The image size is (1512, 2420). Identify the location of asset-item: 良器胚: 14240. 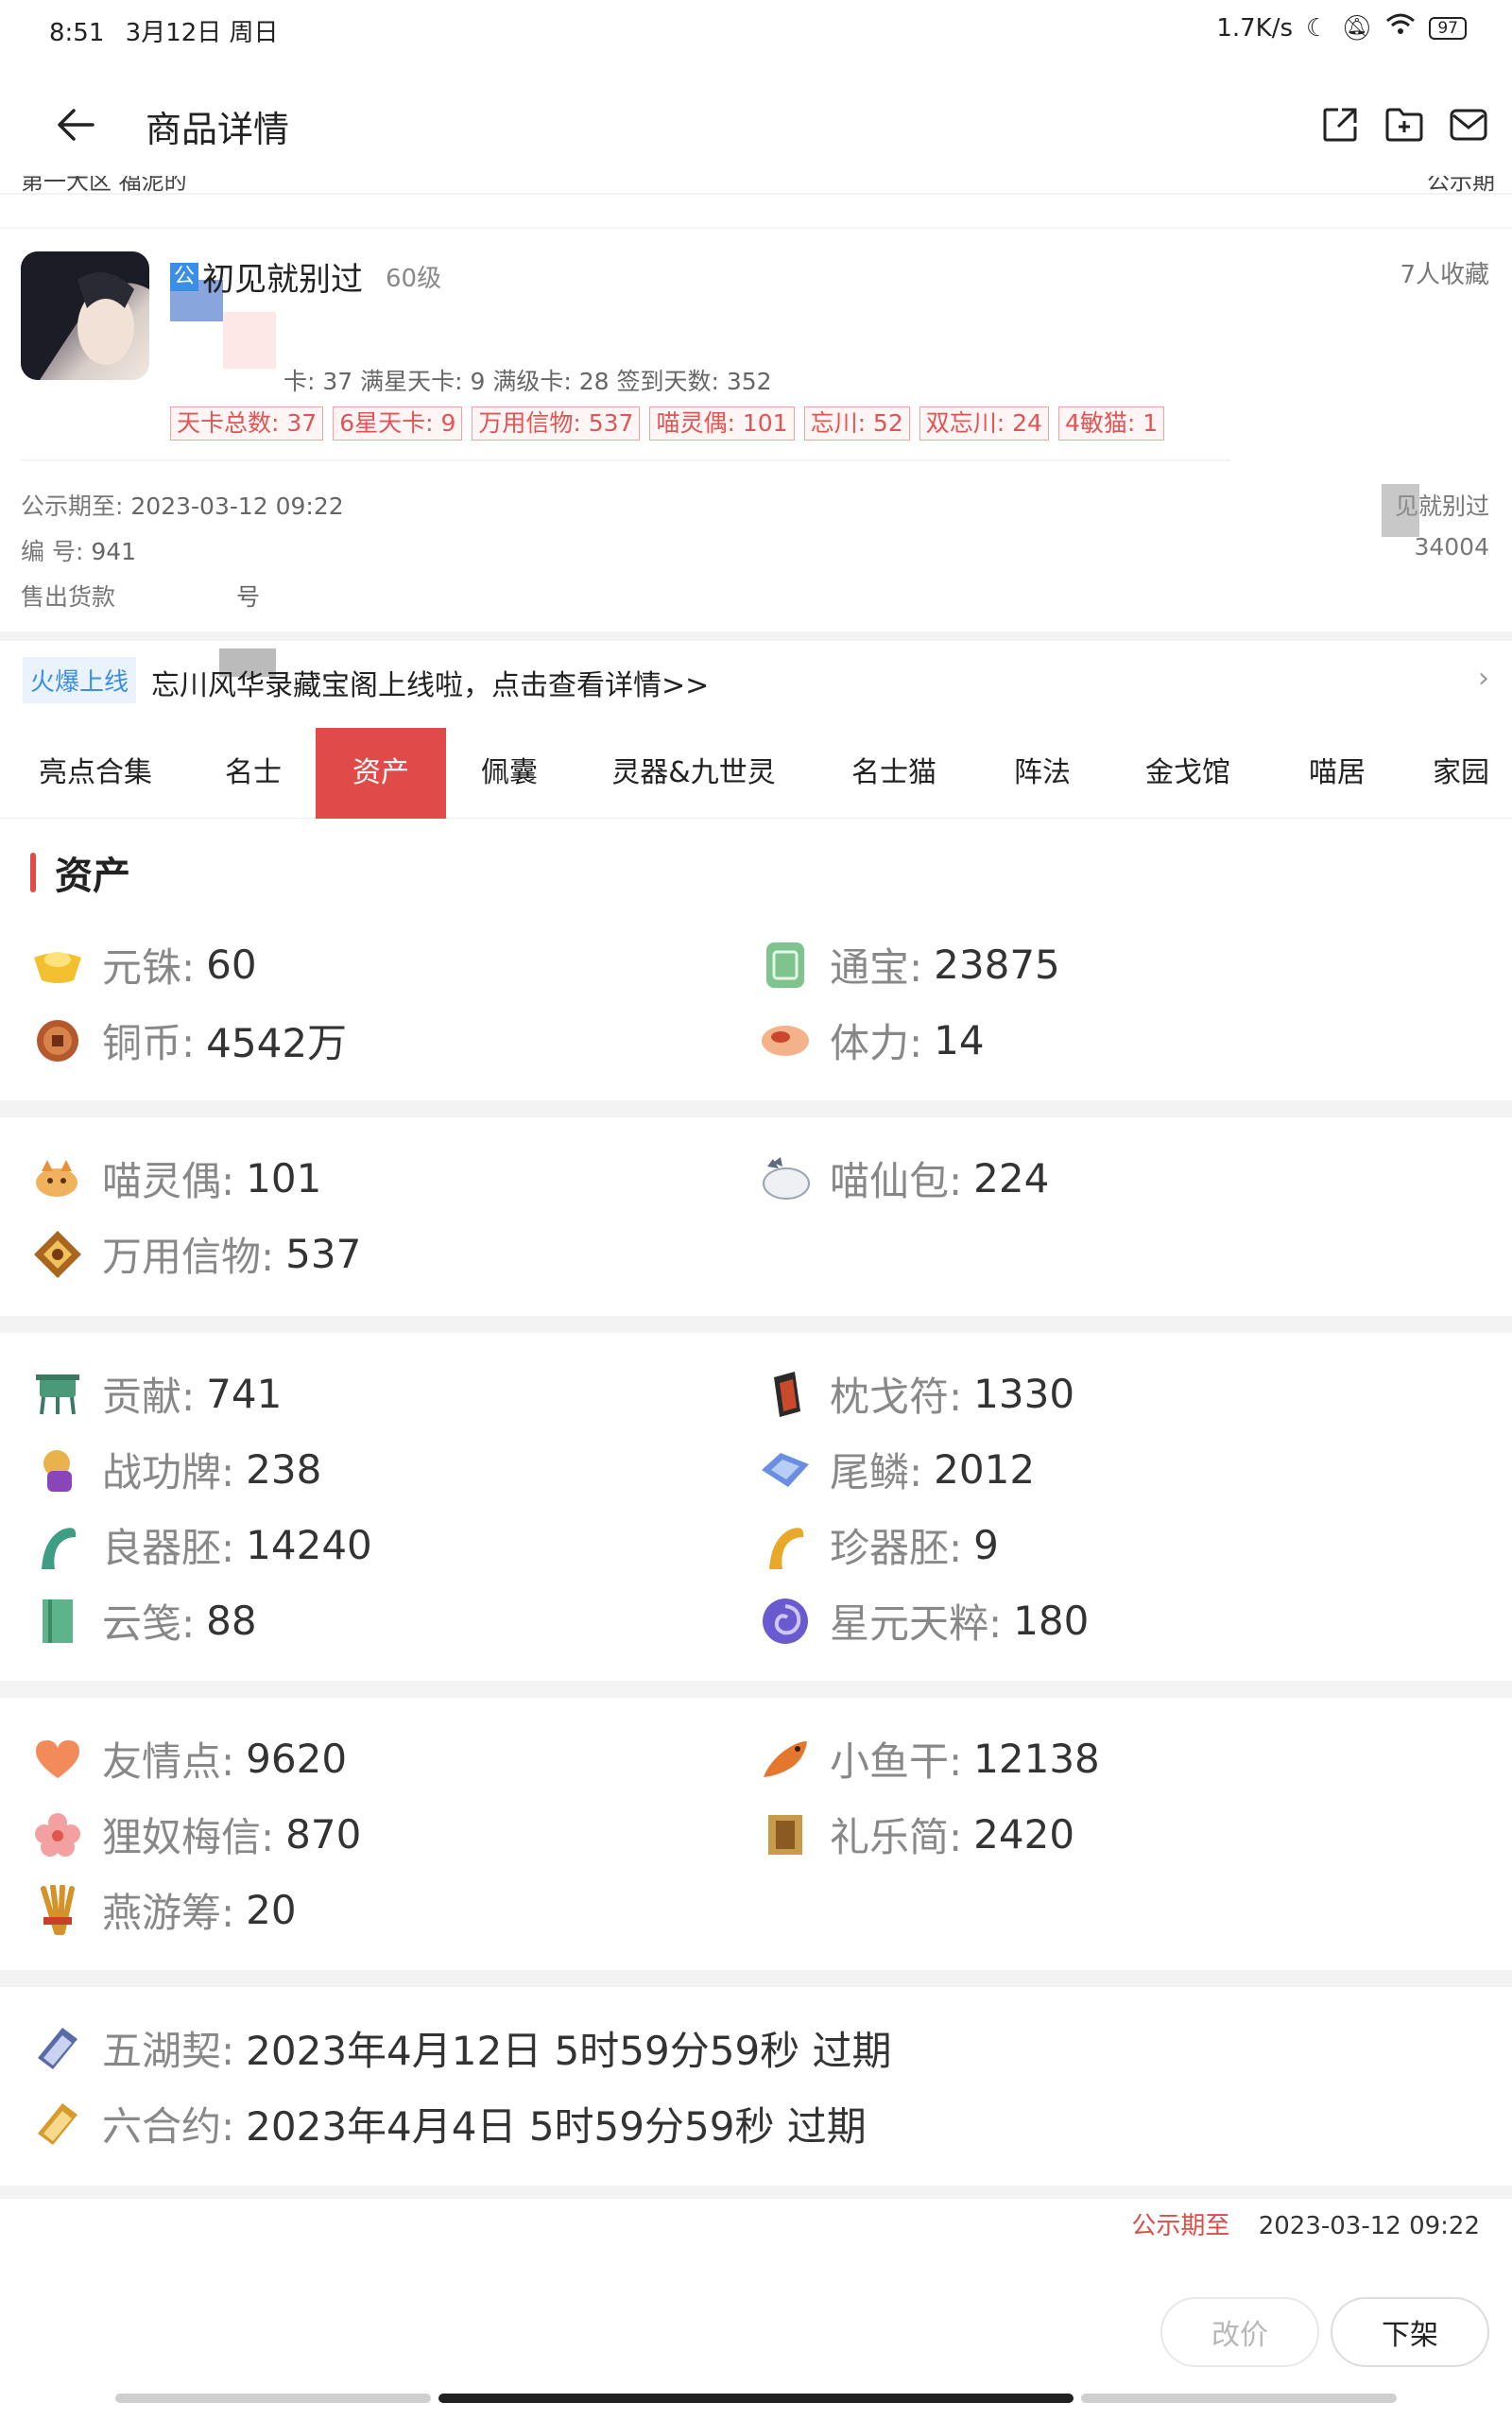
(202, 1545).